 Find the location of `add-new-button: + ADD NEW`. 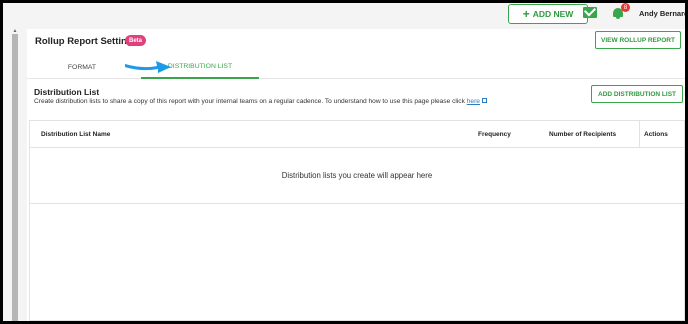

add-new-button: + ADD NEW is located at coordinates (548, 14).